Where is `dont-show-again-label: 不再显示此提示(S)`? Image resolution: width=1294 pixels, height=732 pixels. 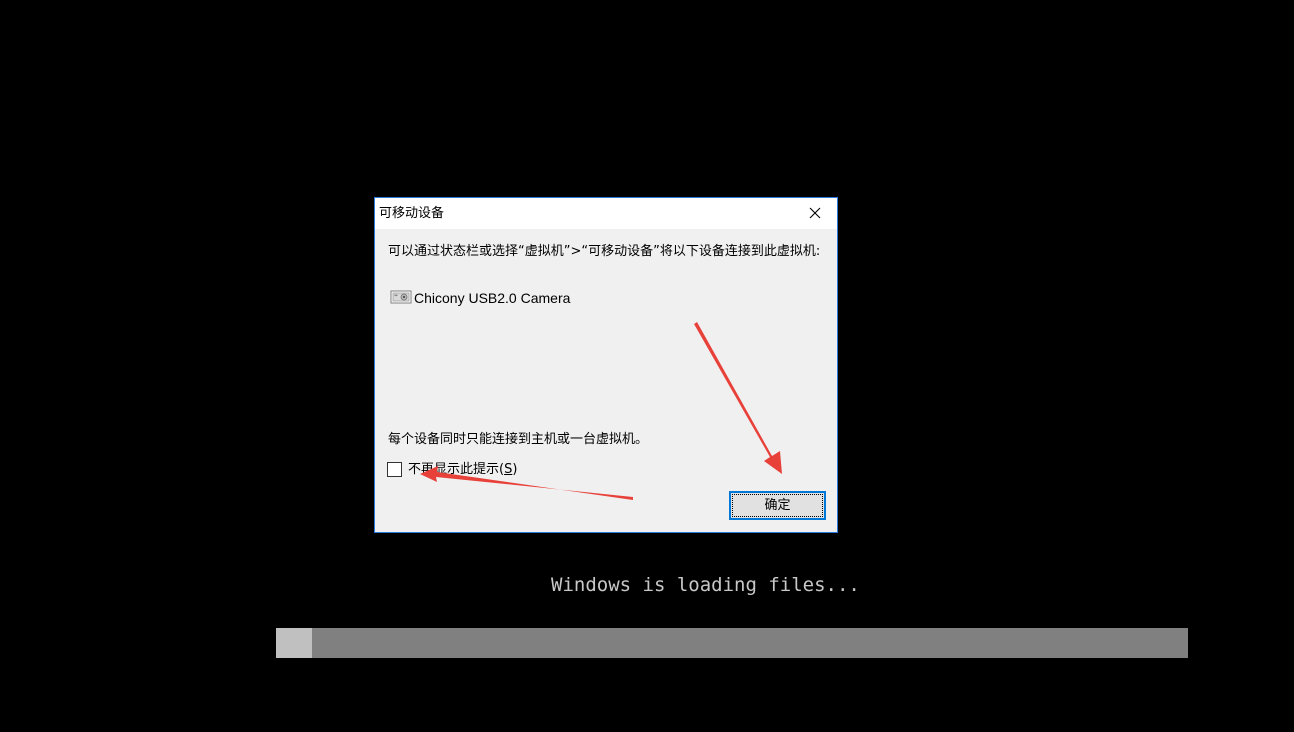 dont-show-again-label: 不再显示此提示(S) is located at coordinates (462, 470).